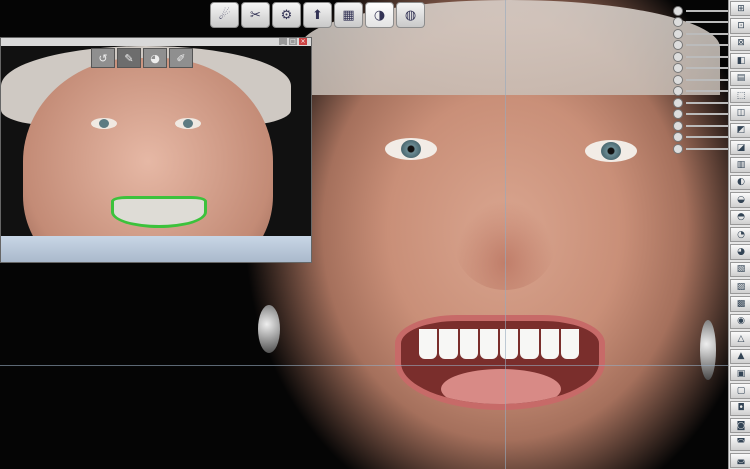  Describe the element at coordinates (269, 329) in the screenshot. I see `left-earring` at that location.